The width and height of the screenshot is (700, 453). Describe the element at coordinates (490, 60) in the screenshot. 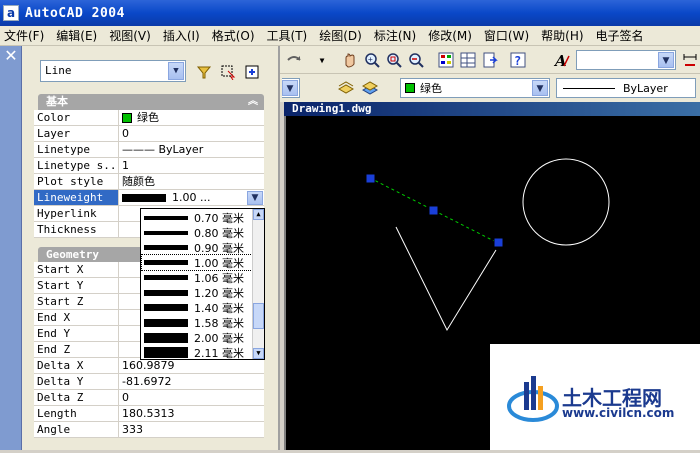

I see `tool-palettes-icon` at that location.